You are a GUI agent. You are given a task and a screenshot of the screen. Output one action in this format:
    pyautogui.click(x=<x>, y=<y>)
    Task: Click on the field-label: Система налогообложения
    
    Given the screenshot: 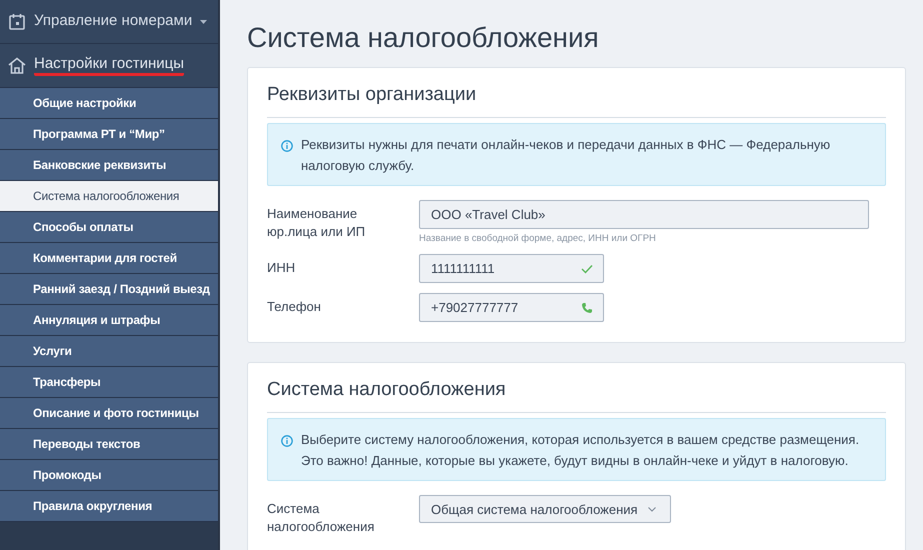 What is the action you would take?
    pyautogui.click(x=321, y=518)
    